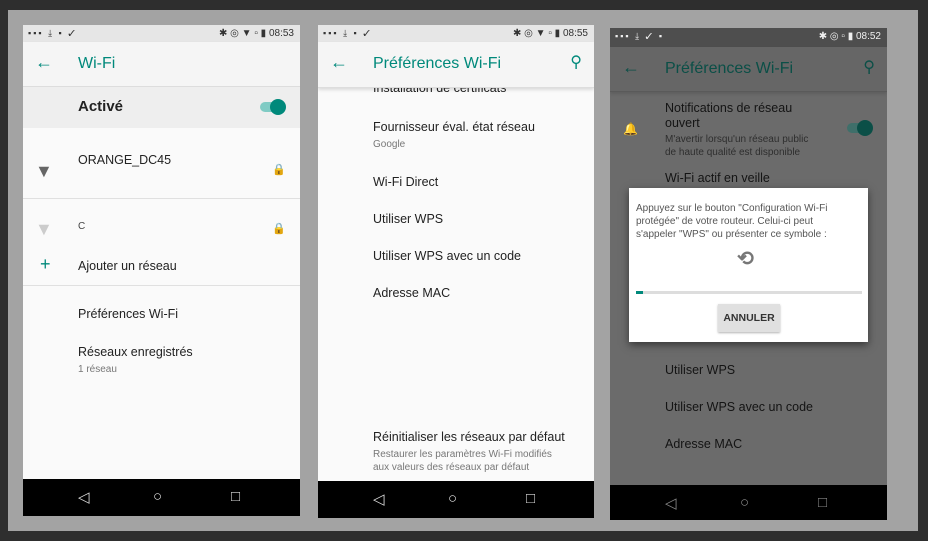  Describe the element at coordinates (161, 107) in the screenshot. I see `wifi-toggle-row: Activé` at that location.